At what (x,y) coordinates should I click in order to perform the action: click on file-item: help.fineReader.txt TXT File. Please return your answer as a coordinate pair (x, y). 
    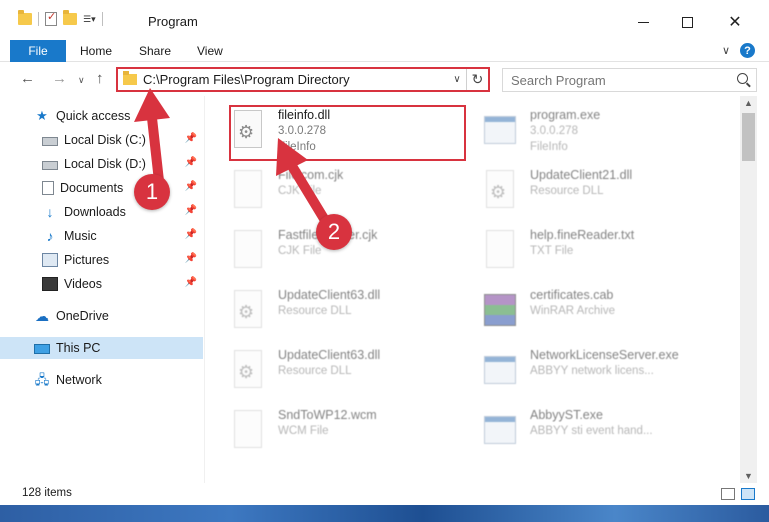
    Looking at the image, I should click on (602, 253).